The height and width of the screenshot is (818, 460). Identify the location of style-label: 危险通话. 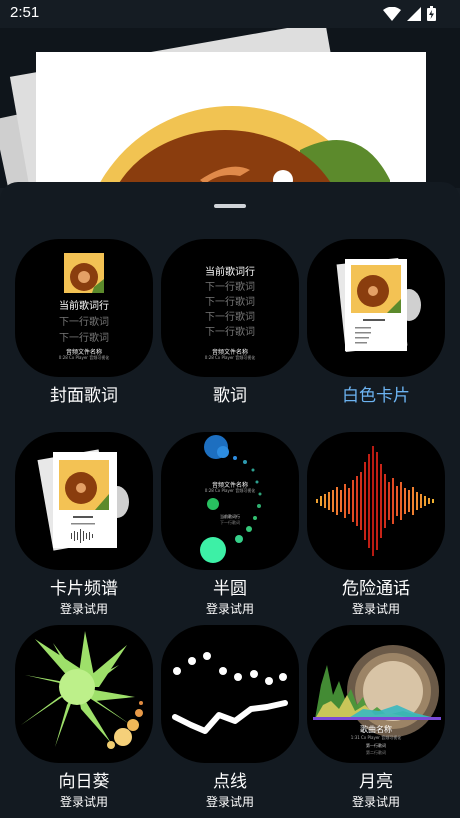
(376, 589).